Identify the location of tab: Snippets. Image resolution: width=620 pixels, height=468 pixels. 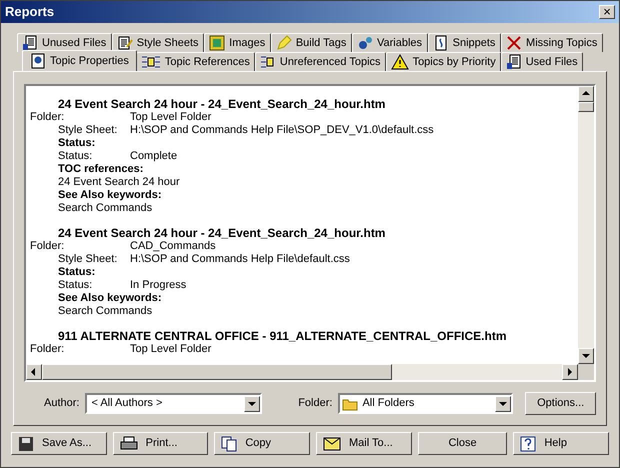
(465, 42).